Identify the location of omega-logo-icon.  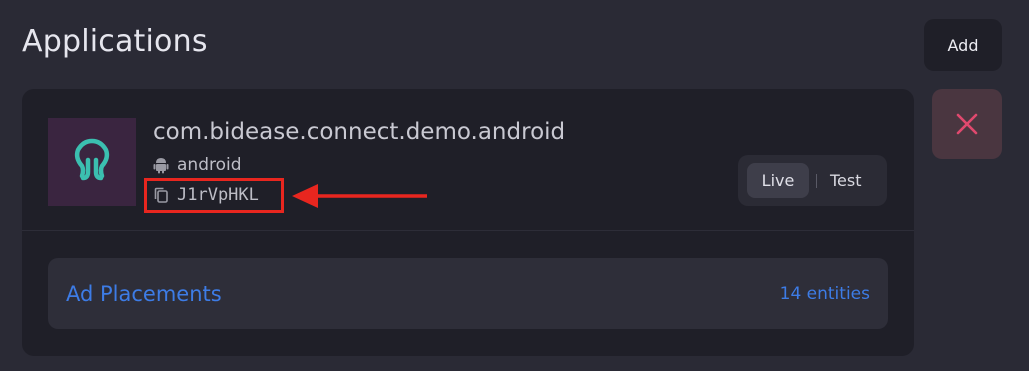
(92, 162).